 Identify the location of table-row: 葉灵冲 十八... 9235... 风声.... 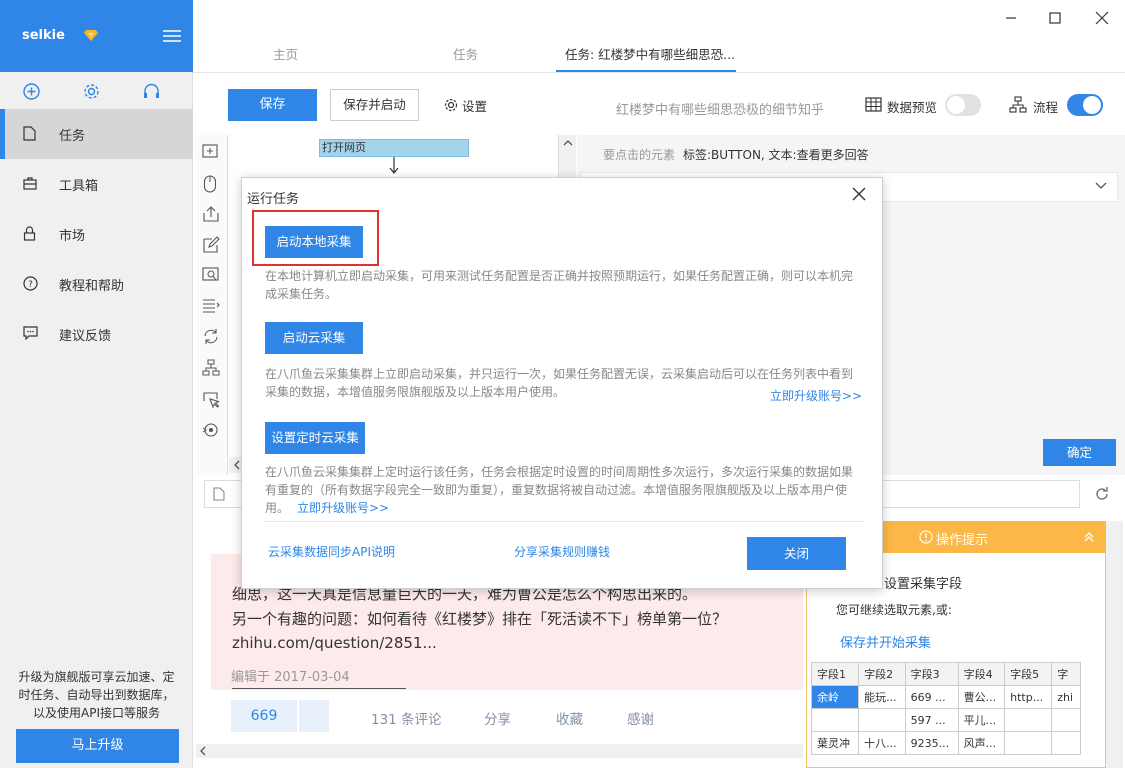
(945, 743).